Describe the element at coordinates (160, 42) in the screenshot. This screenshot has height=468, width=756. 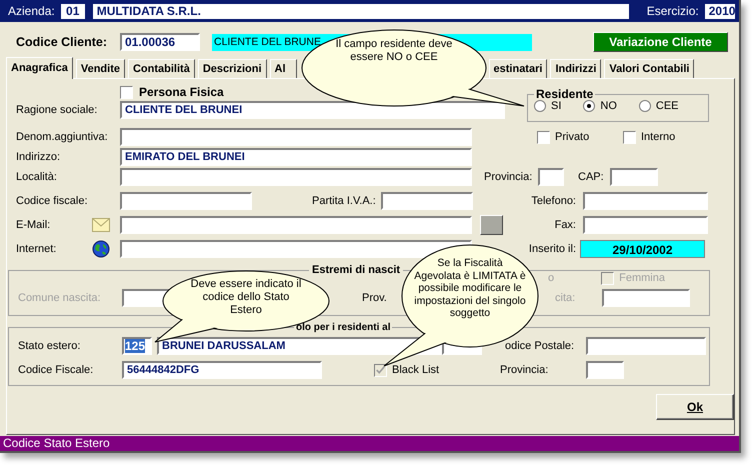
I see `customer-code-field: 01.00036` at that location.